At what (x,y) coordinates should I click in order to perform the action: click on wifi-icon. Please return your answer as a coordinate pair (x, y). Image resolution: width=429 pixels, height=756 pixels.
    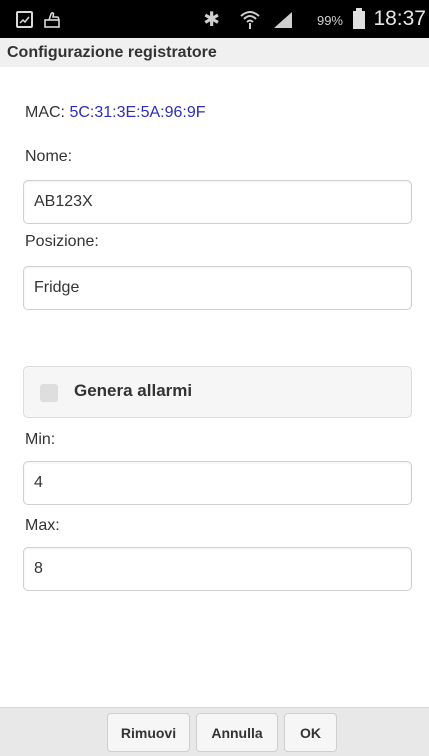
    Looking at the image, I should click on (250, 21).